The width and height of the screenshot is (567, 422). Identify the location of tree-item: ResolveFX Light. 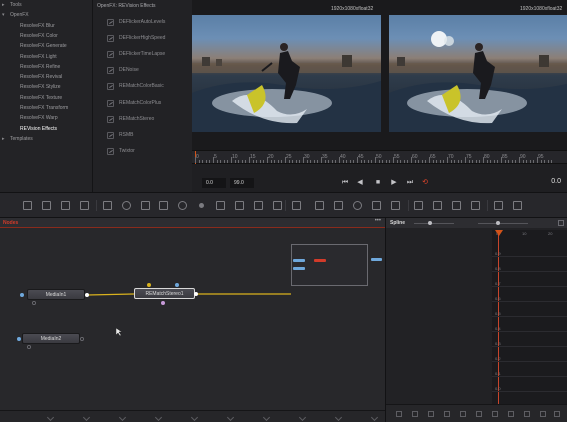
(38, 57).